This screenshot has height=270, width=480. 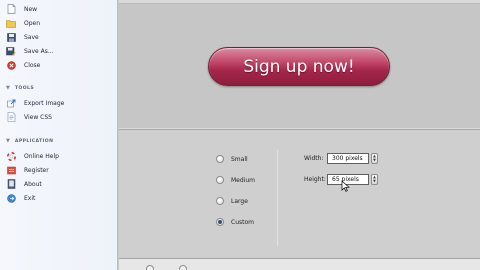 I want to click on floppy-disk-icon, so click(x=11, y=37).